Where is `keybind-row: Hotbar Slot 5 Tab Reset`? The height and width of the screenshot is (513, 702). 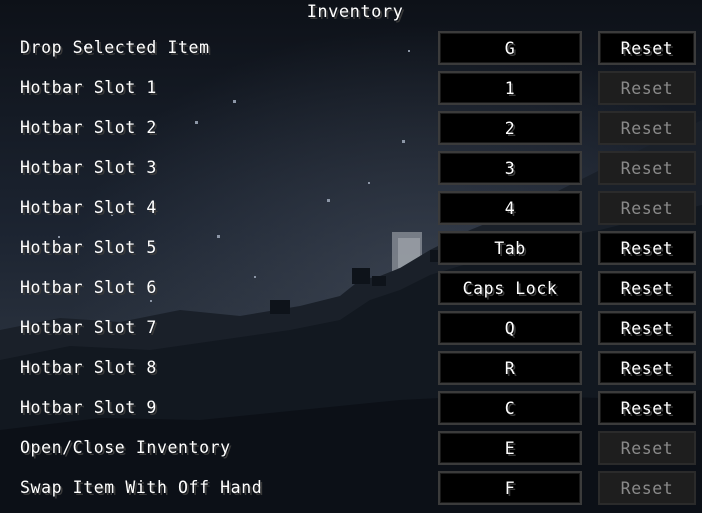 keybind-row: Hotbar Slot 5 Tab Reset is located at coordinates (351, 250).